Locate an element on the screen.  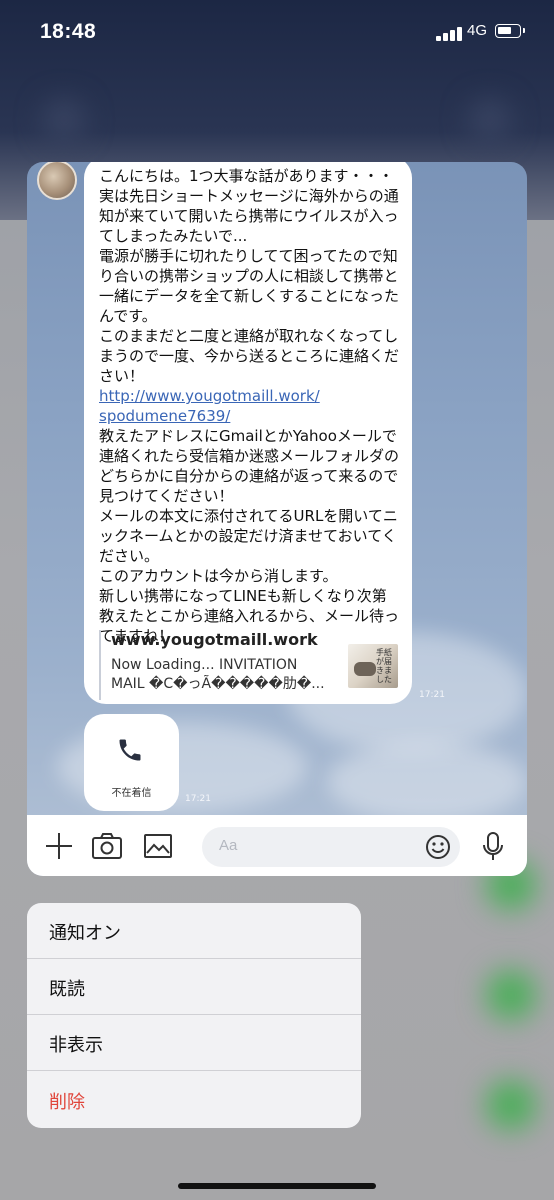
link-preview-thumbnail: 手紙が届きました is located at coordinates (373, 666).